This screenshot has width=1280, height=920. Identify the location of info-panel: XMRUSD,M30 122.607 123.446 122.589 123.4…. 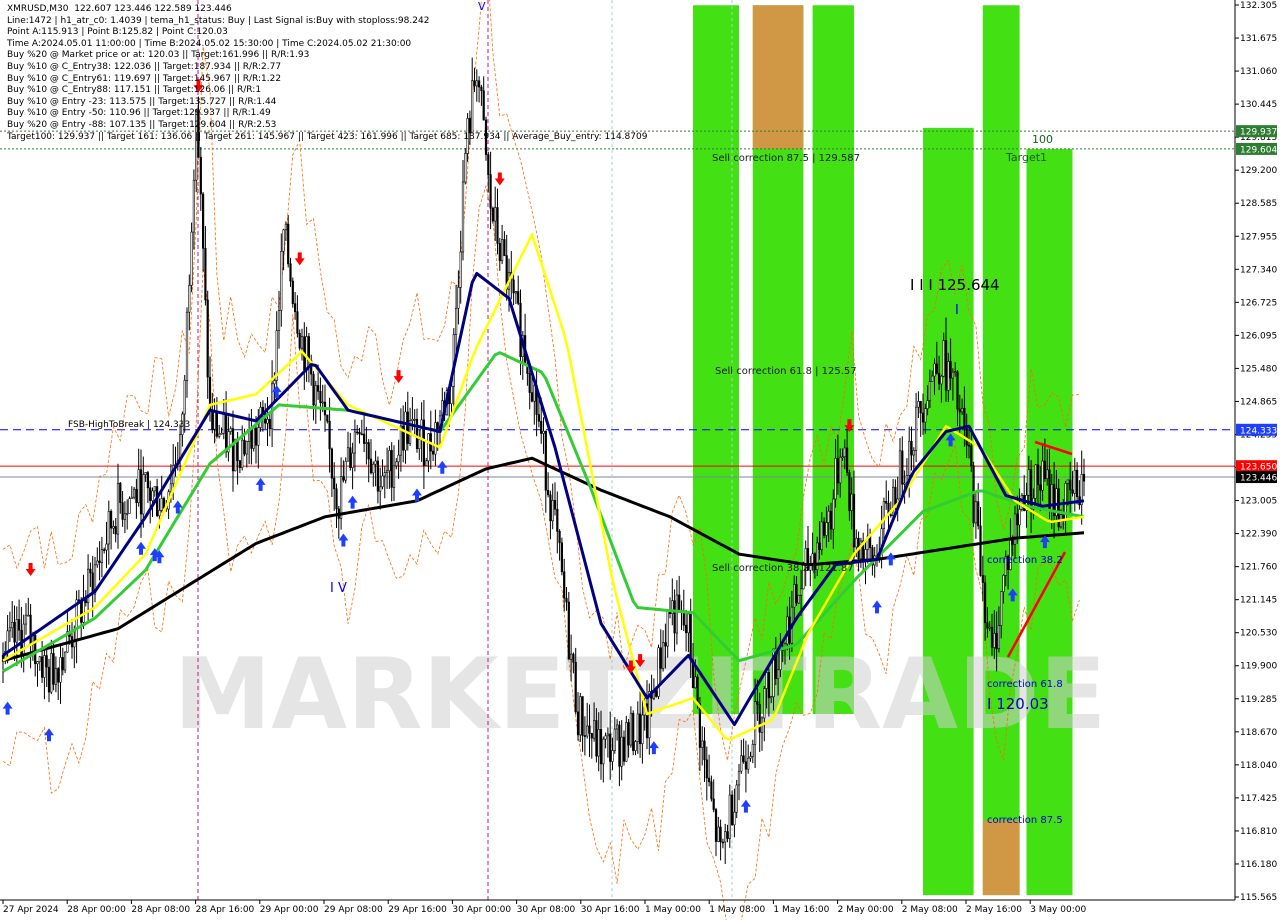
(327, 73).